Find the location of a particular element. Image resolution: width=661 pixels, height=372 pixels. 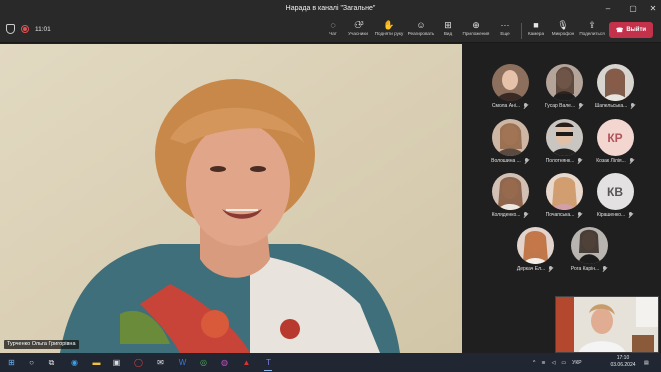

title-bar: Нарада в каналі "Загальне" – ▢ ✕ is located at coordinates (330, 8).